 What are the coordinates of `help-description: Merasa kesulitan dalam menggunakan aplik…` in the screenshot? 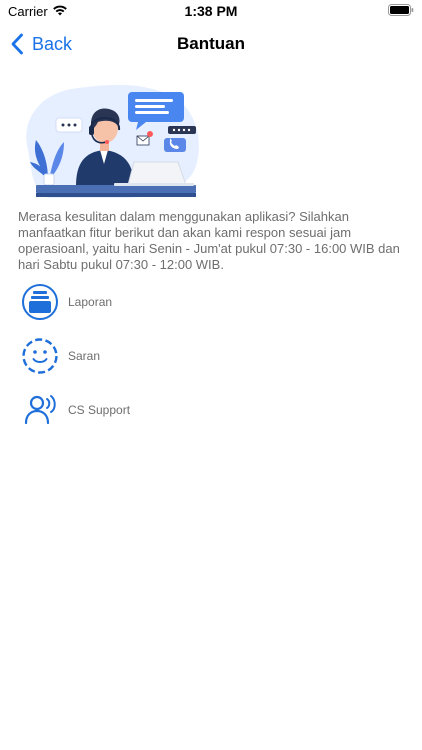 It's located at (209, 240).